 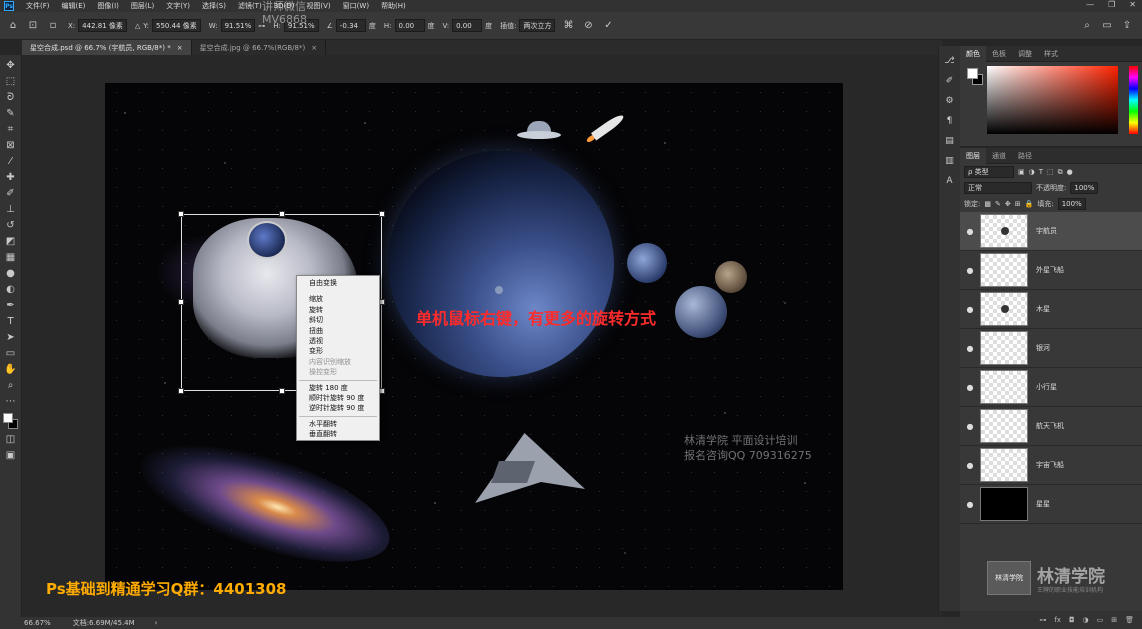 What do you see at coordinates (11, 401) in the screenshot?
I see `more-tools-icon: ⋯` at bounding box center [11, 401].